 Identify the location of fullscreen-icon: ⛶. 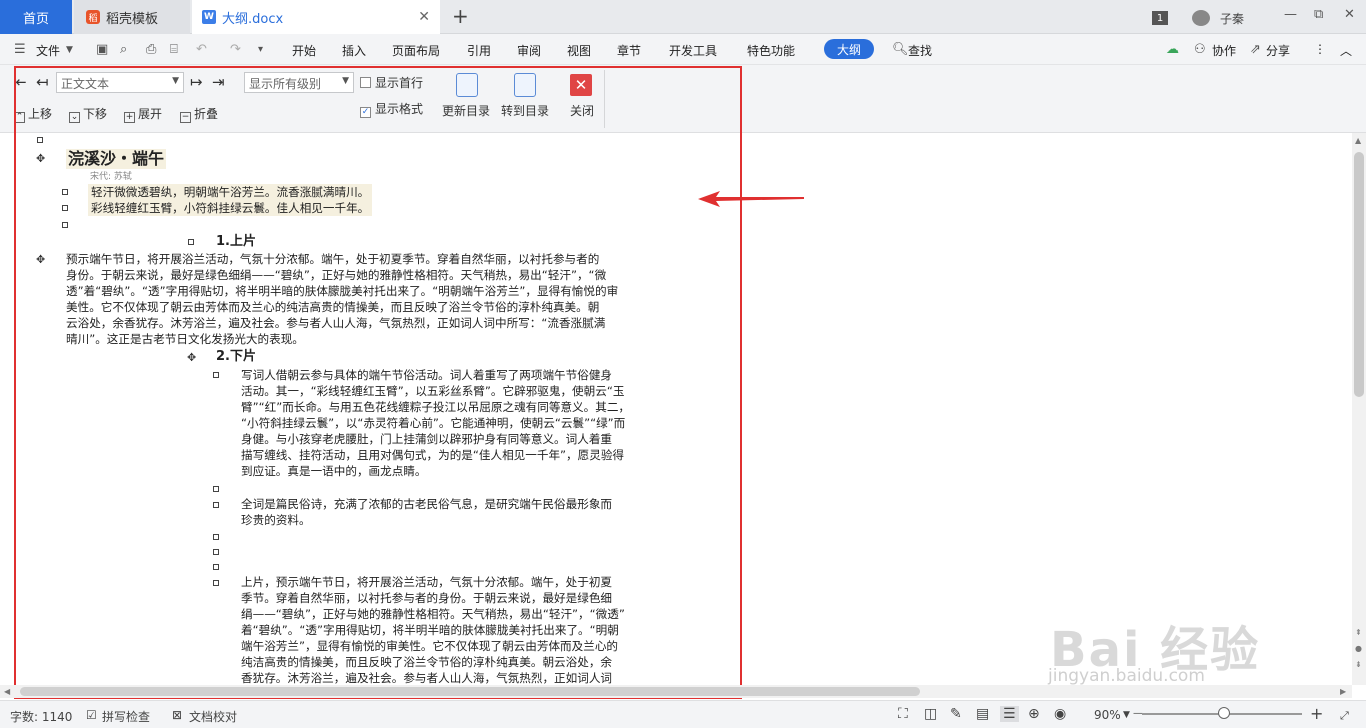
(903, 714).